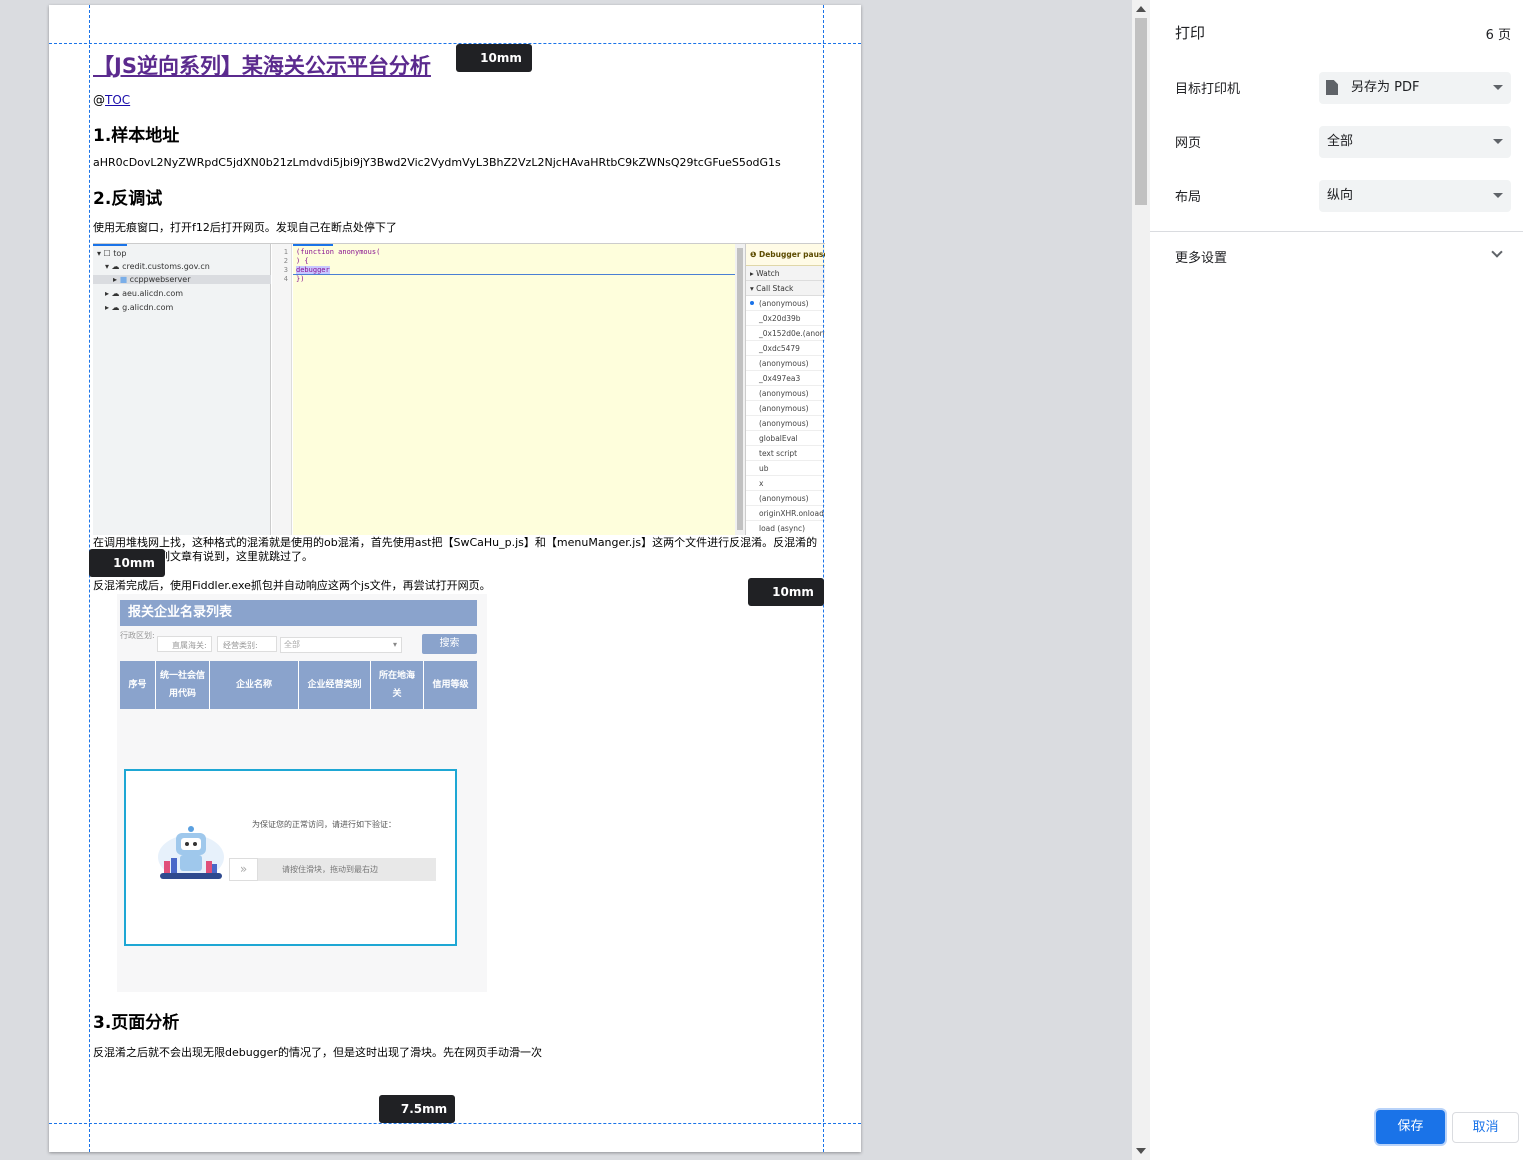 Image resolution: width=1523 pixels, height=1160 pixels. I want to click on col-header: 企业名称, so click(254, 685).